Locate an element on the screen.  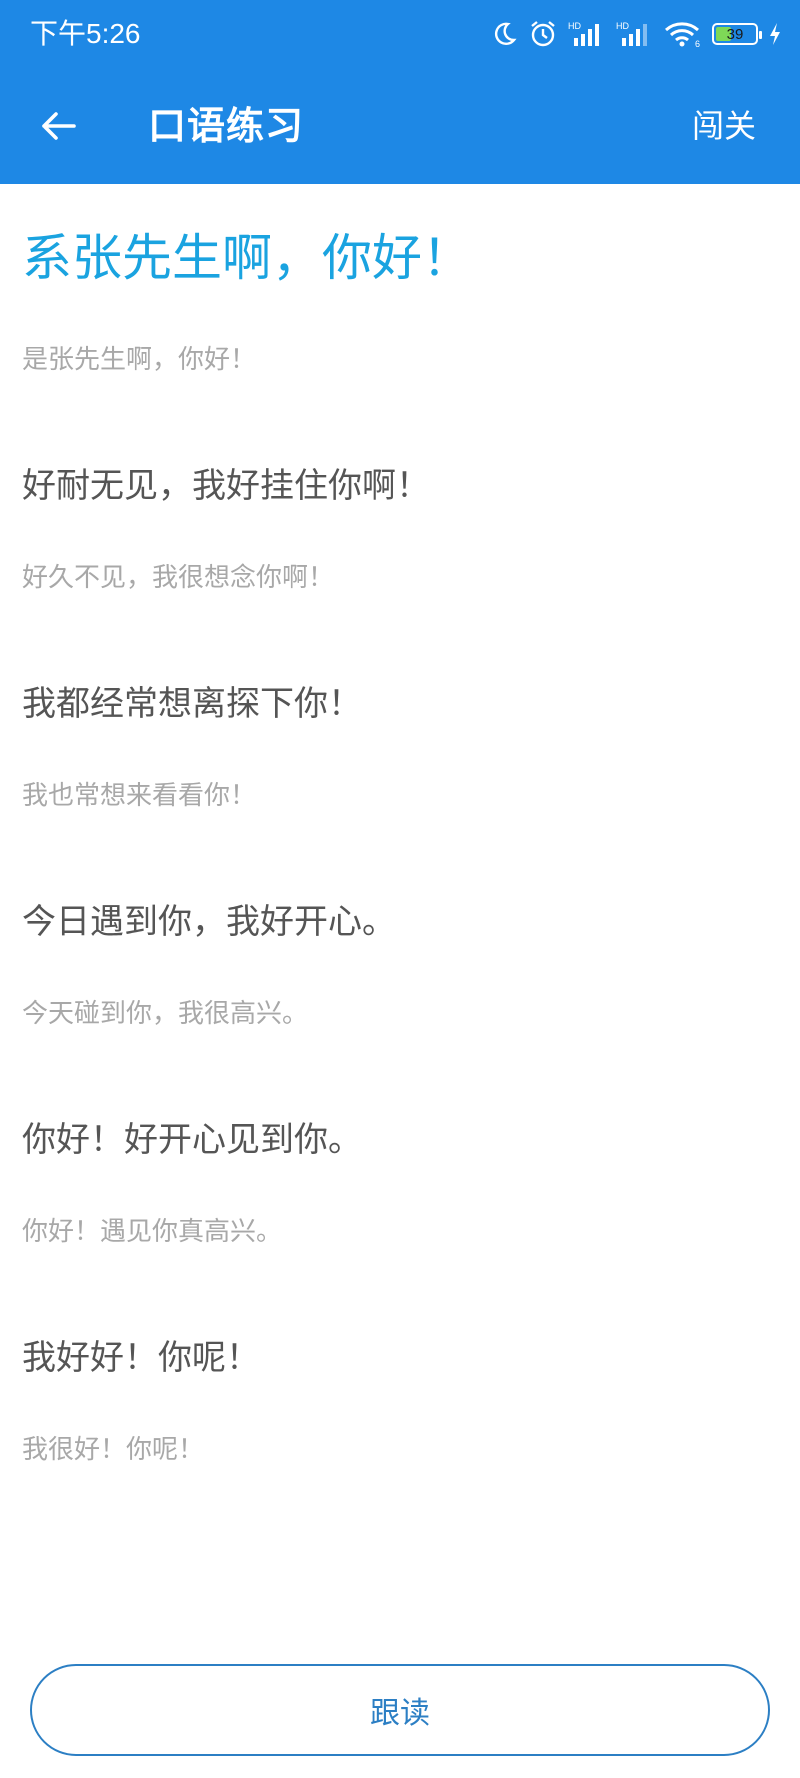
phrase-item: 系张先生啊，你好！ 是张先生啊，你好！ is located at coordinates (400, 281).